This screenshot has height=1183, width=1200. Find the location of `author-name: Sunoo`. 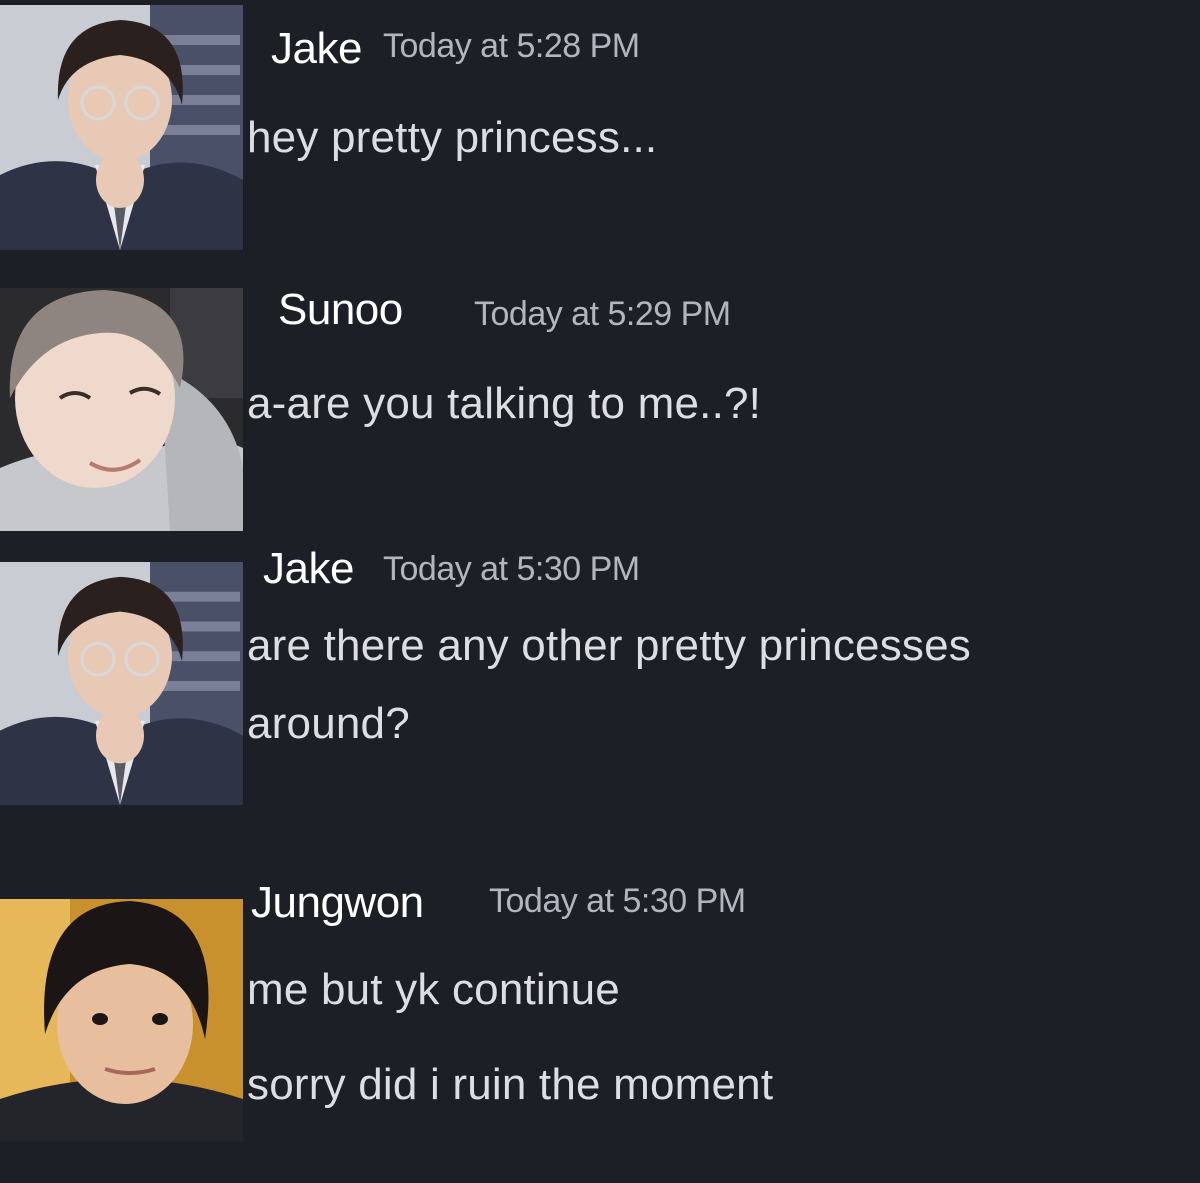

author-name: Sunoo is located at coordinates (340, 310).